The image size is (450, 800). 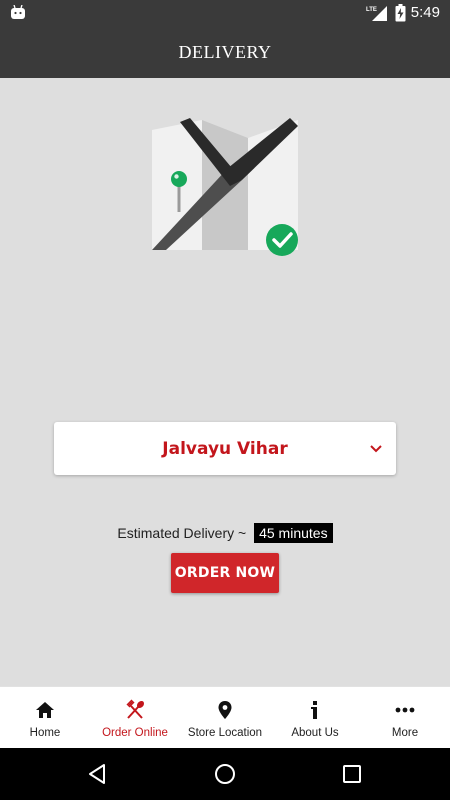 I want to click on map-pin-check-icon, so click(x=225, y=187).